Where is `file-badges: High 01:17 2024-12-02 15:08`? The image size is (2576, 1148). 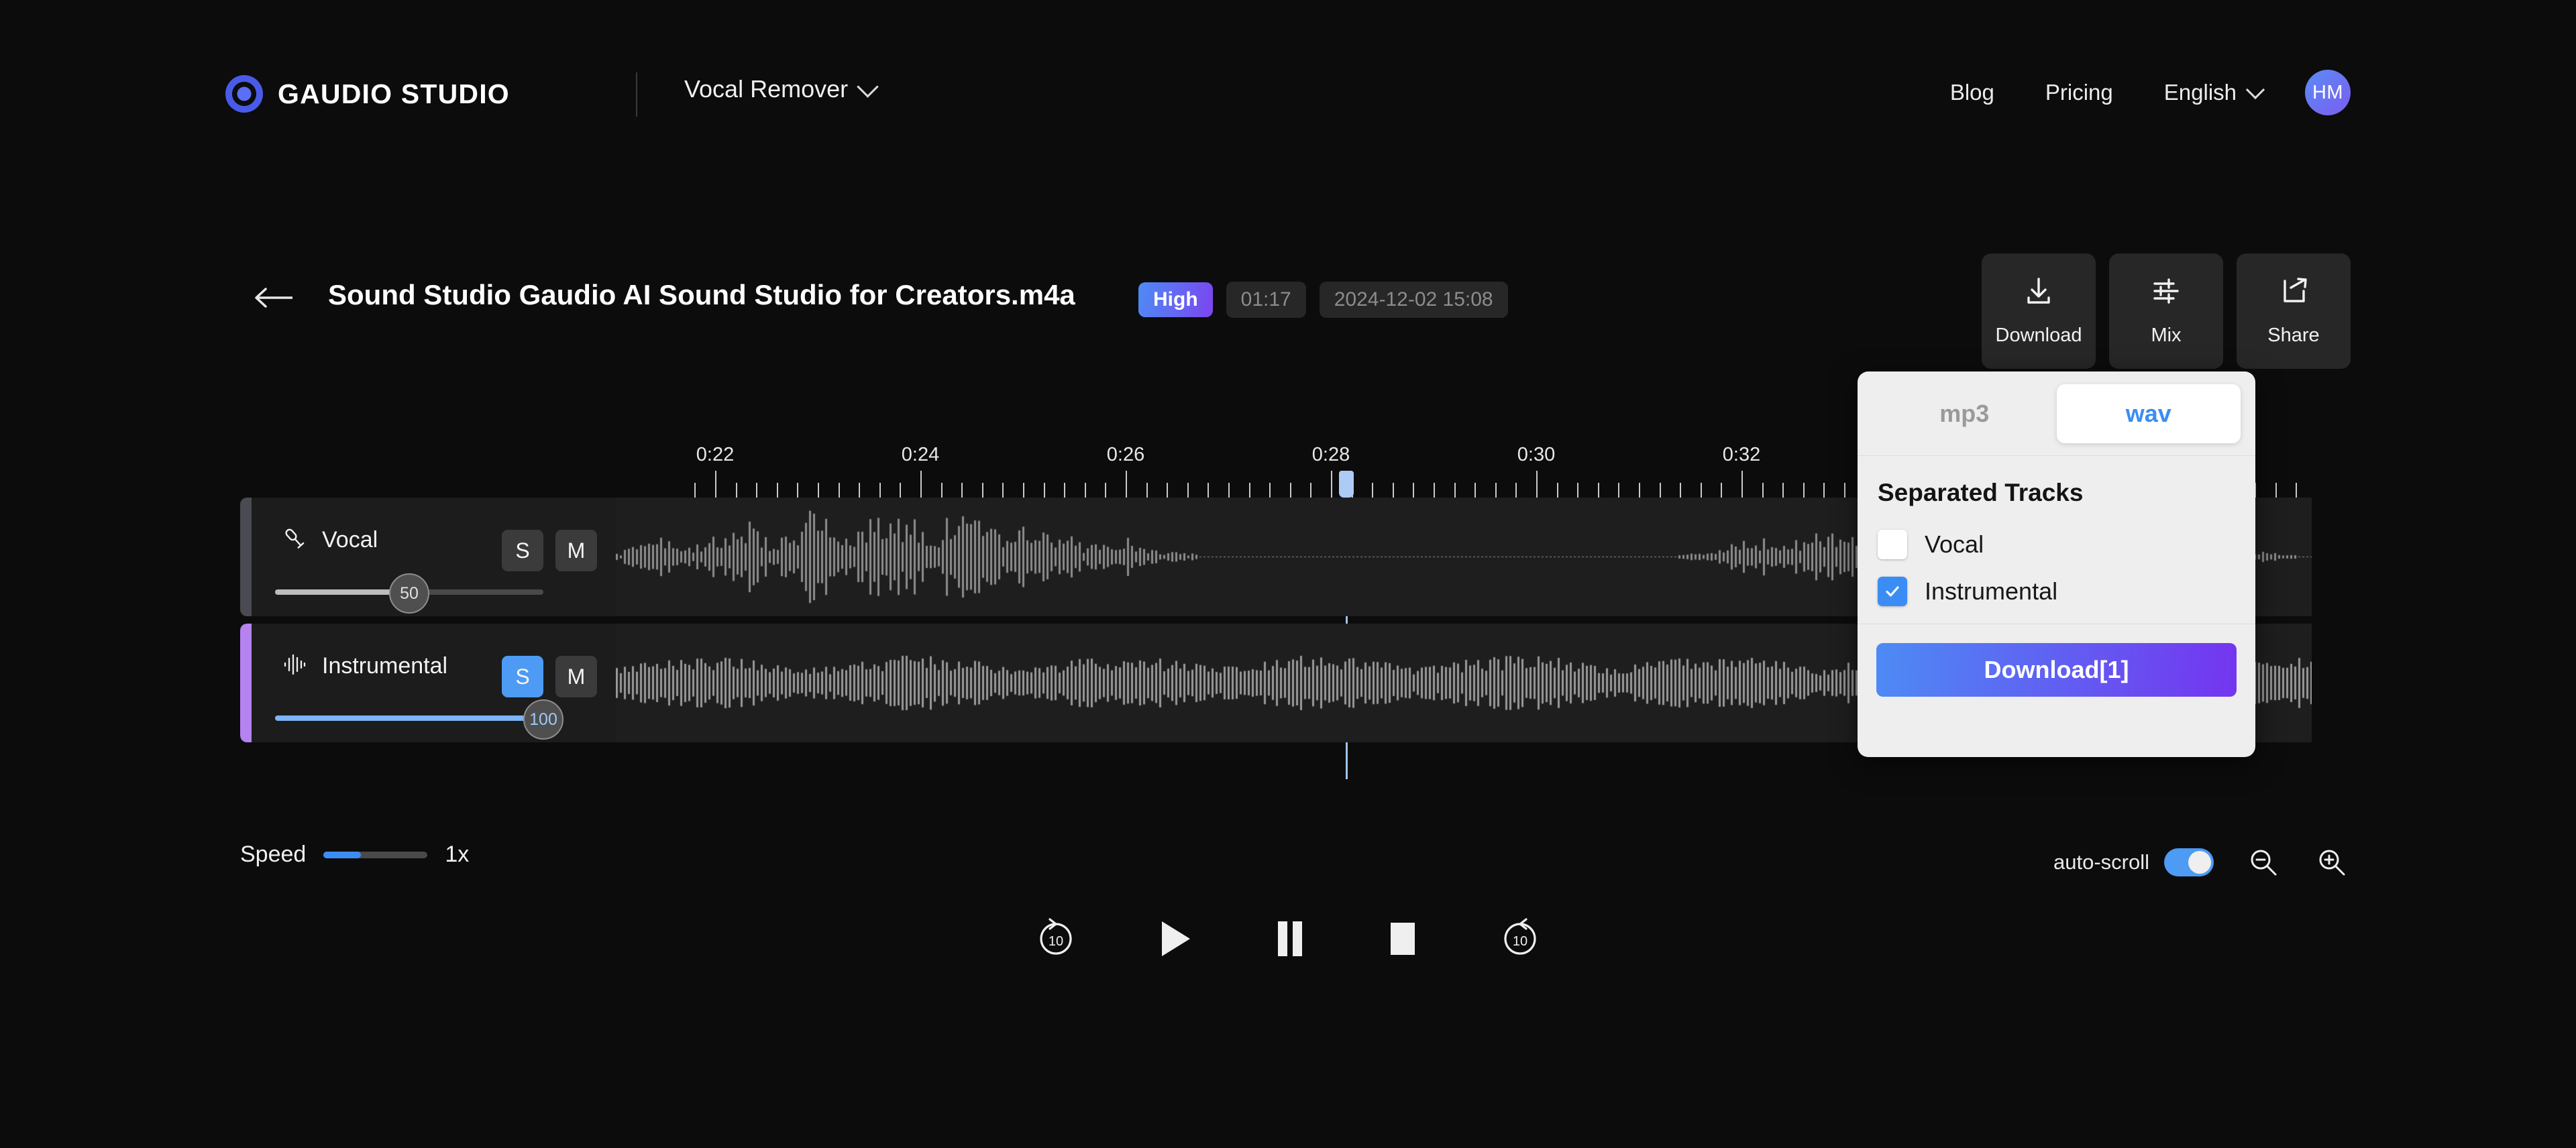 file-badges: High 01:17 2024-12-02 15:08 is located at coordinates (1323, 300).